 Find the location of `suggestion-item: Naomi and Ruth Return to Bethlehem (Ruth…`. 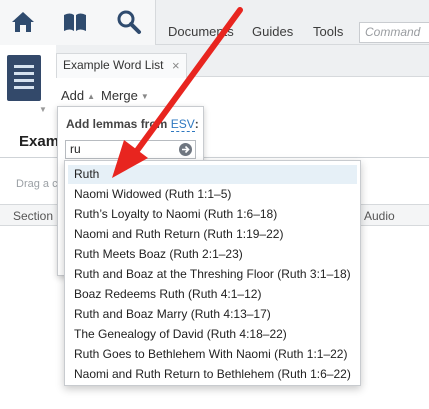

suggestion-item: Naomi and Ruth Return to Bethlehem (Ruth… is located at coordinates (212, 374).